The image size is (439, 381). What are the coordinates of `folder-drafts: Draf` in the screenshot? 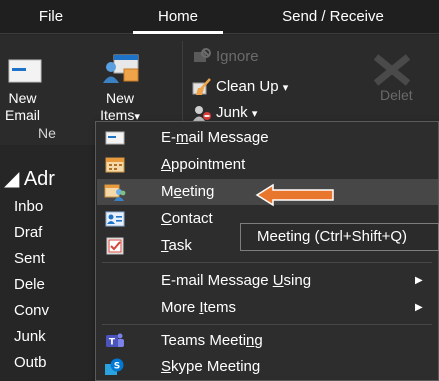 It's located at (28, 232).